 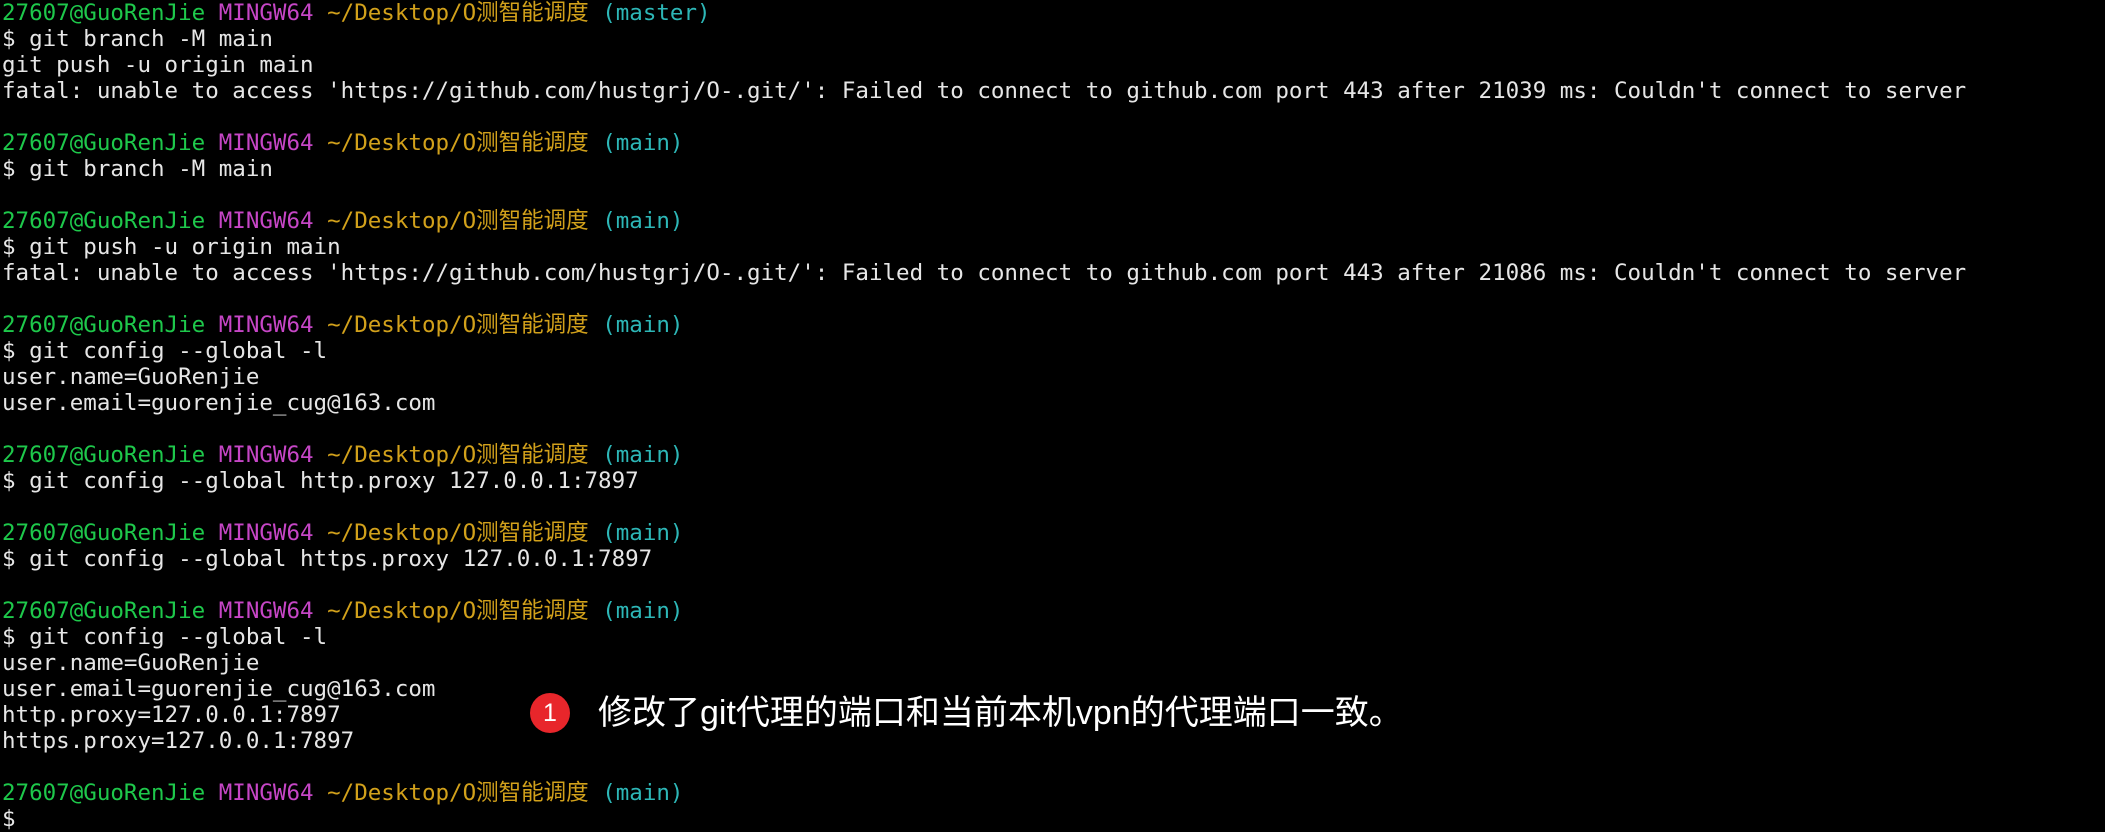 What do you see at coordinates (656, 13) in the screenshot?
I see `prompt-branch: (master)` at bounding box center [656, 13].